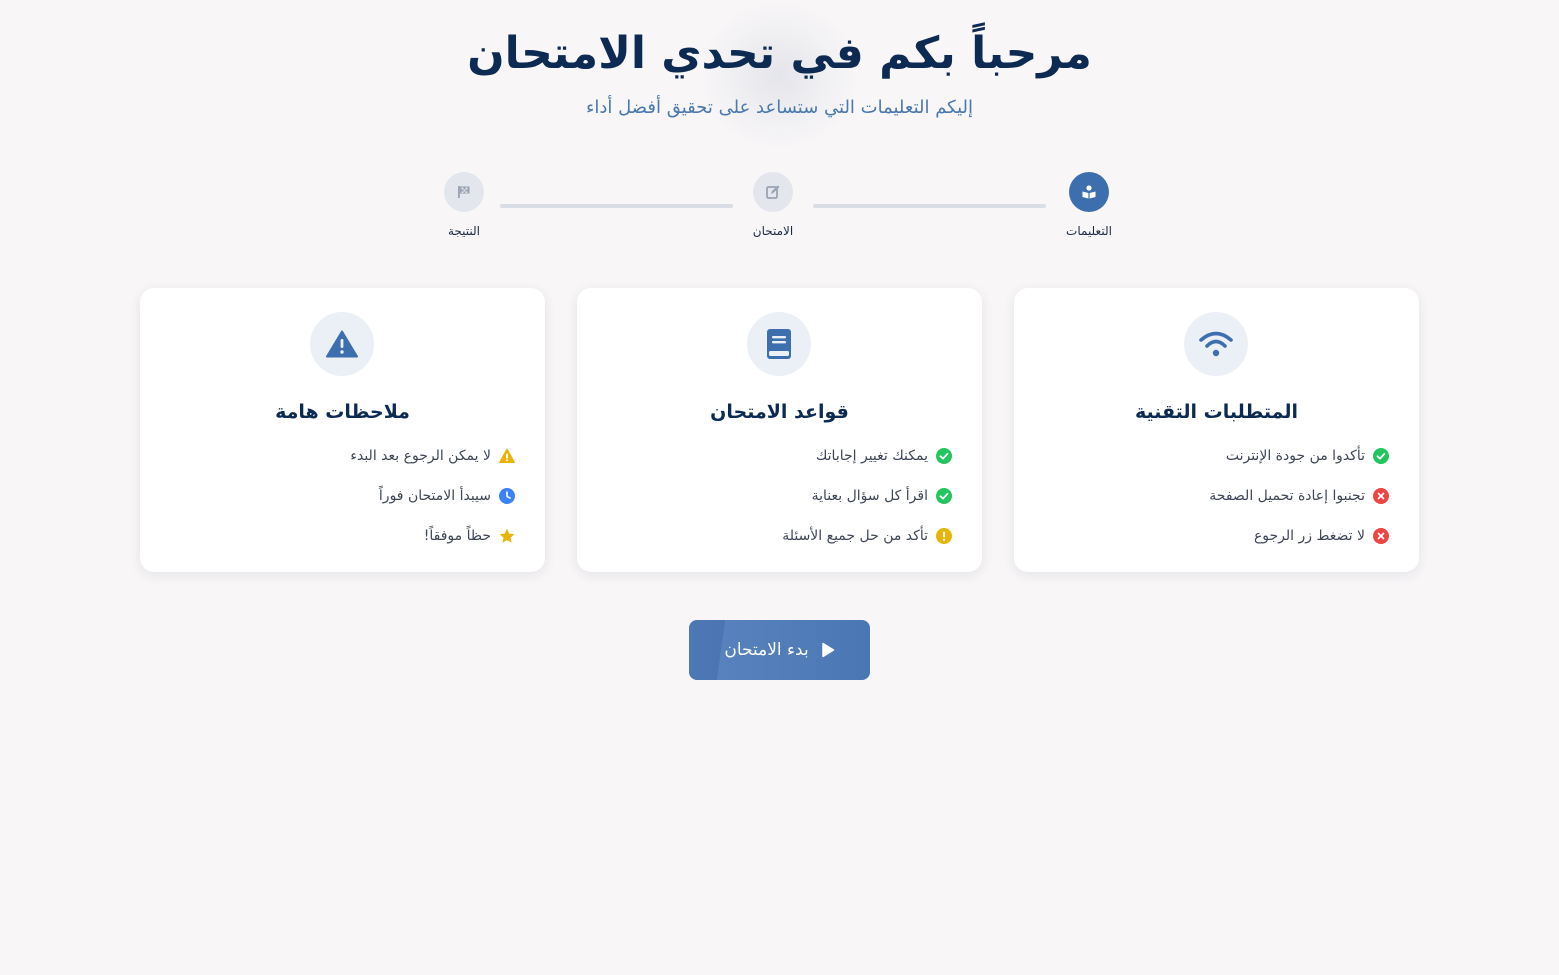 The image size is (1559, 975). I want to click on list-item-text: سيبدأ الامتحان فوراً, so click(434, 496).